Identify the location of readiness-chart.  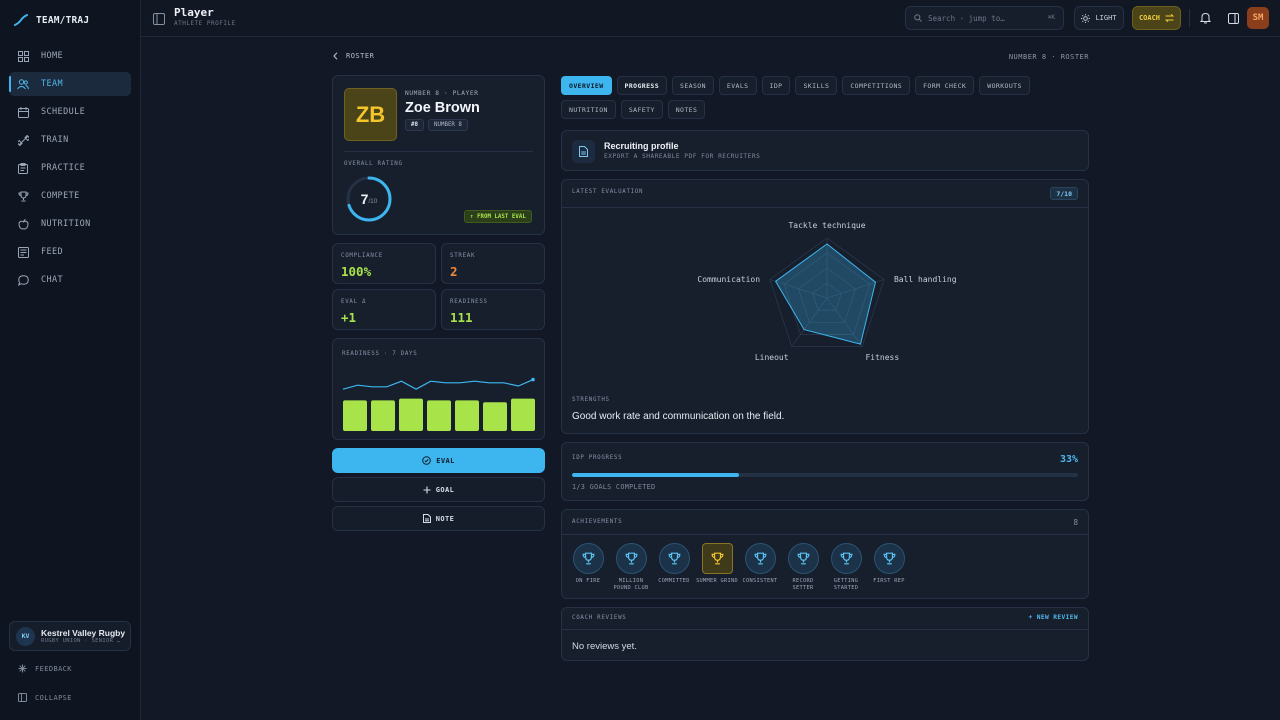
(438, 404).